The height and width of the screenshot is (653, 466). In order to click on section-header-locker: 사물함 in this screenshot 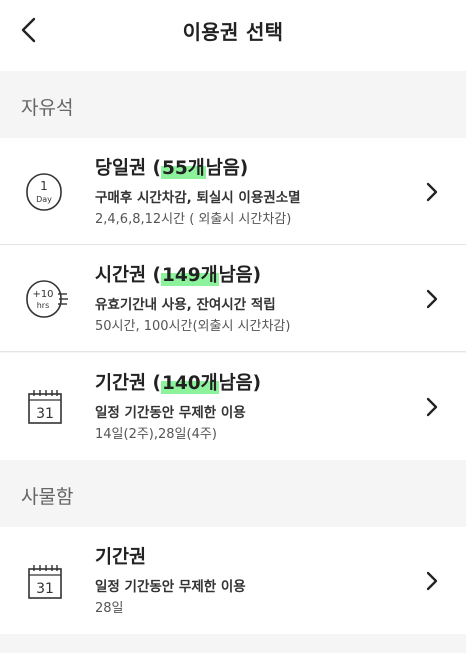, I will do `click(233, 493)`.